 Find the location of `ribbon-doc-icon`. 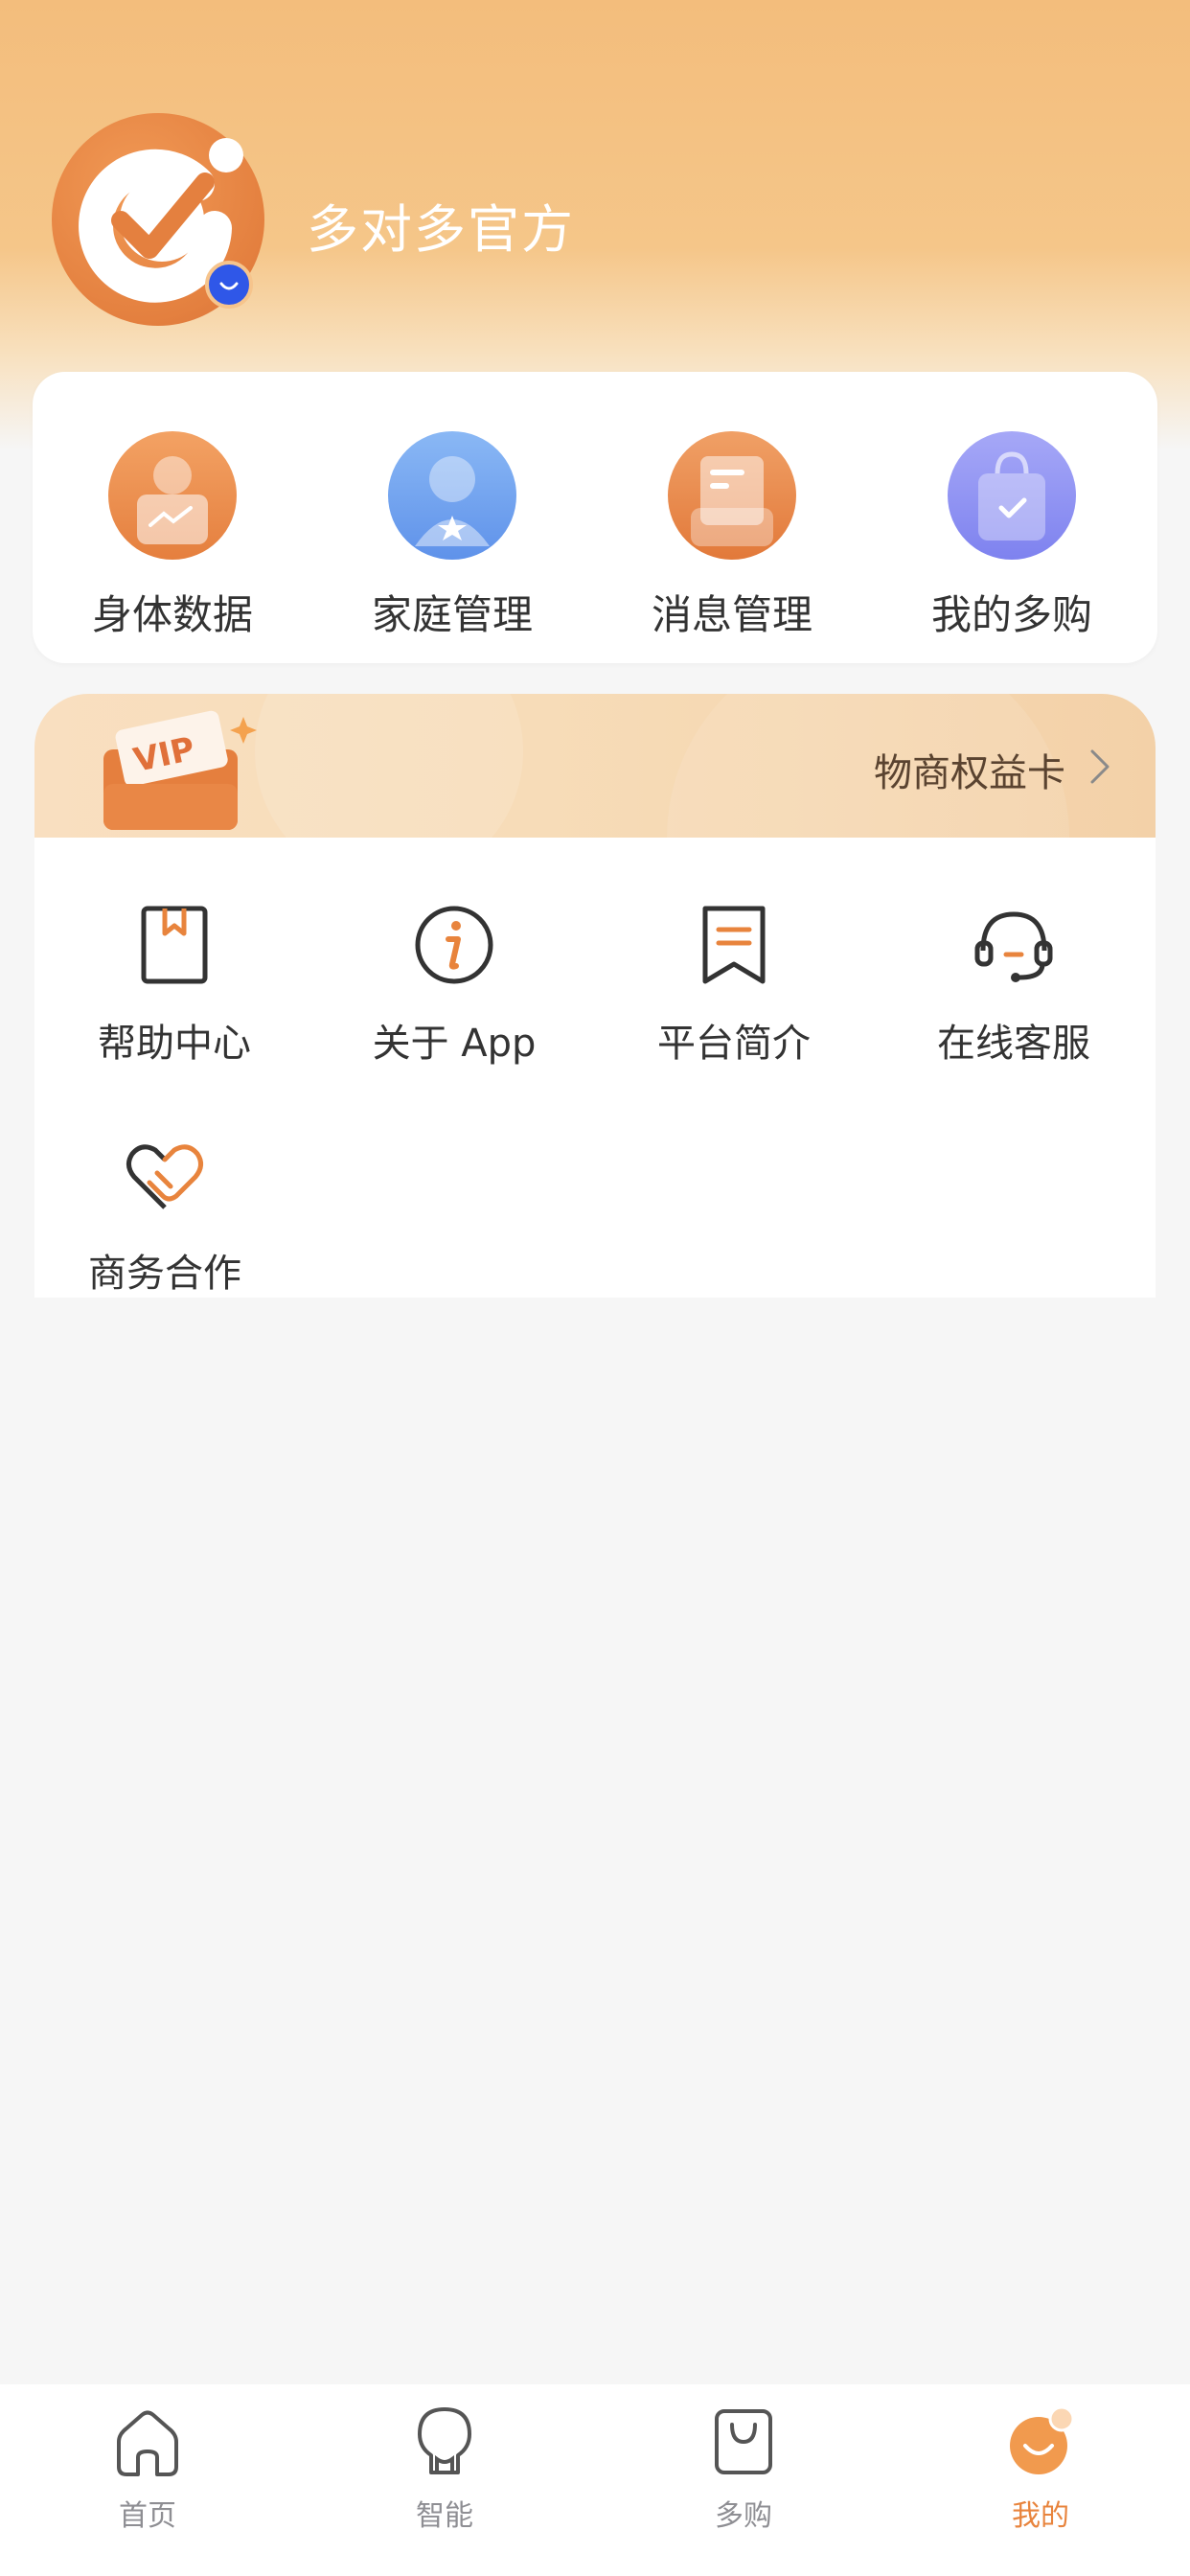

ribbon-doc-icon is located at coordinates (734, 945).